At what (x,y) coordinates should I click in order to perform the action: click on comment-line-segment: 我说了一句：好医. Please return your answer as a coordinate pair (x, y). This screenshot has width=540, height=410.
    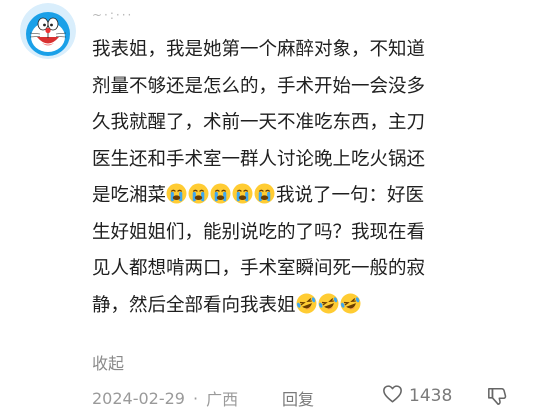
    Looking at the image, I should click on (350, 195).